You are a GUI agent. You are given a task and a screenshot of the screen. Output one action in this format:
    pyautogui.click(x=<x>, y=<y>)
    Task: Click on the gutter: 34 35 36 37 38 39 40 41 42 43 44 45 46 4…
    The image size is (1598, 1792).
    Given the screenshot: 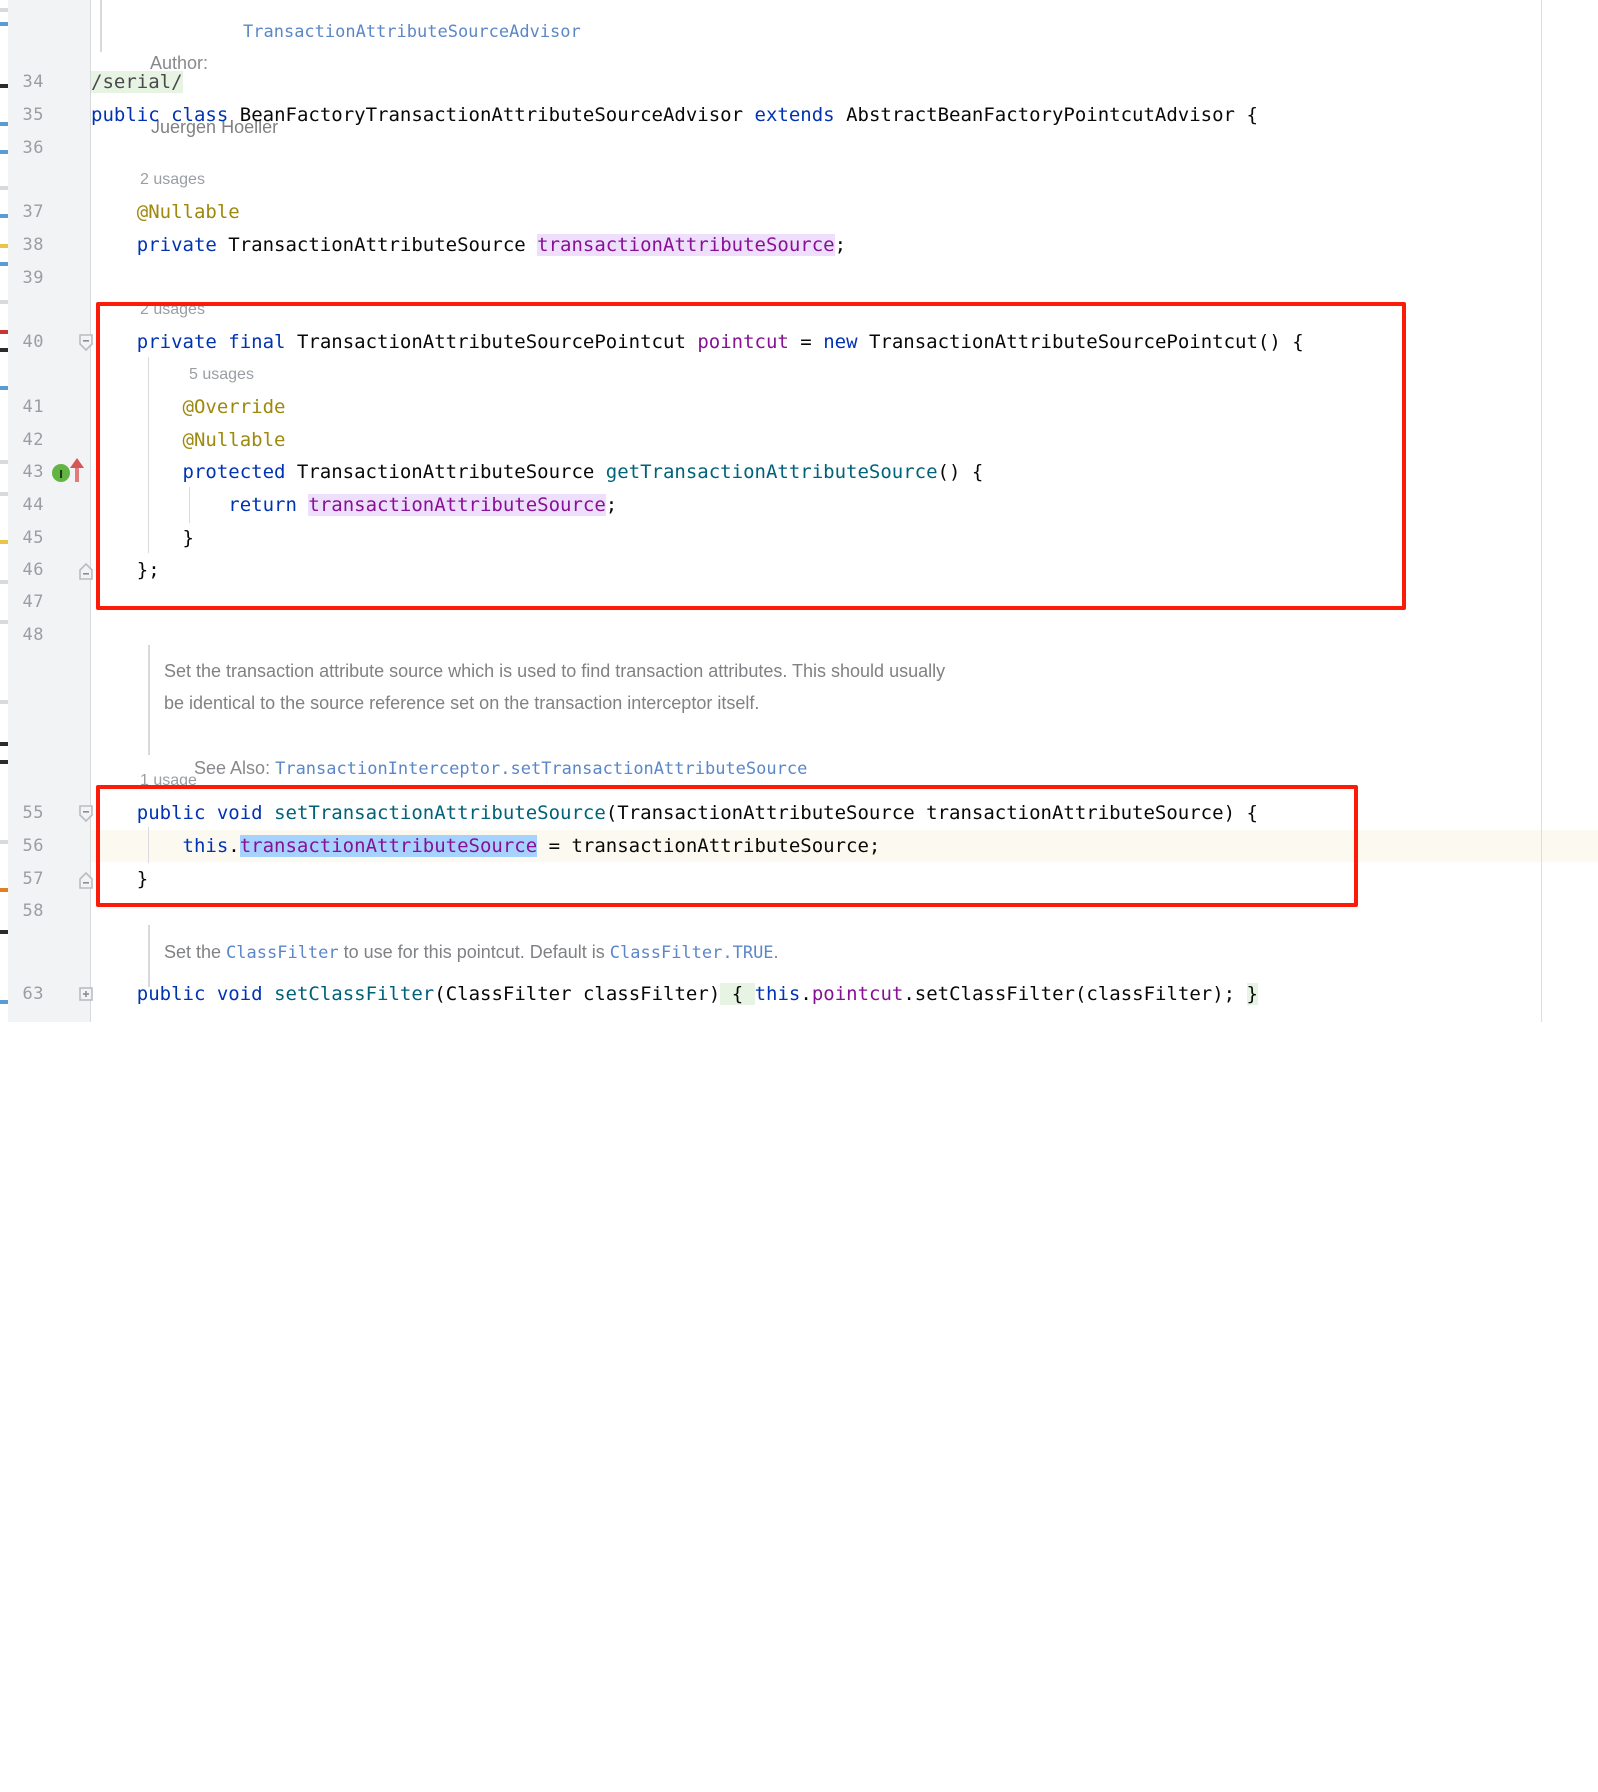 What is the action you would take?
    pyautogui.click(x=51, y=511)
    